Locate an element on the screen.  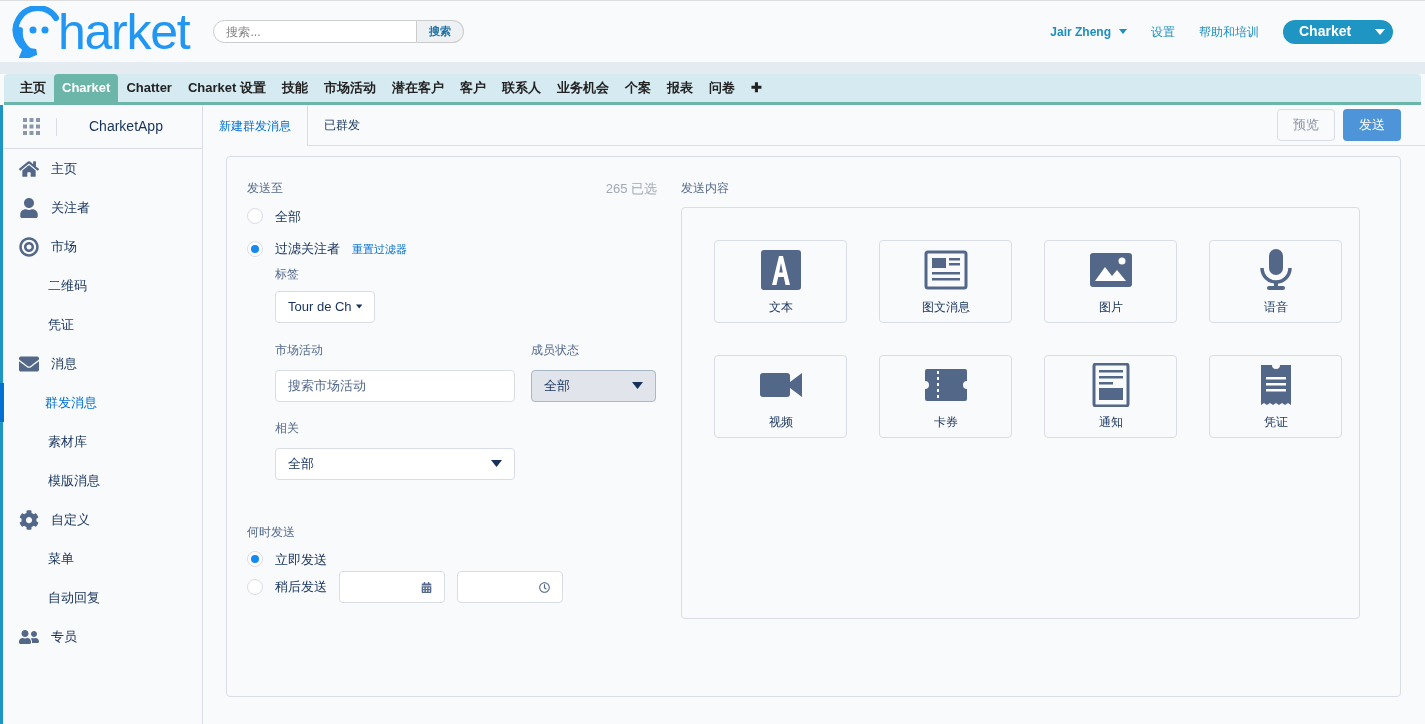
content-type-tile: 卡券 is located at coordinates (945, 396).